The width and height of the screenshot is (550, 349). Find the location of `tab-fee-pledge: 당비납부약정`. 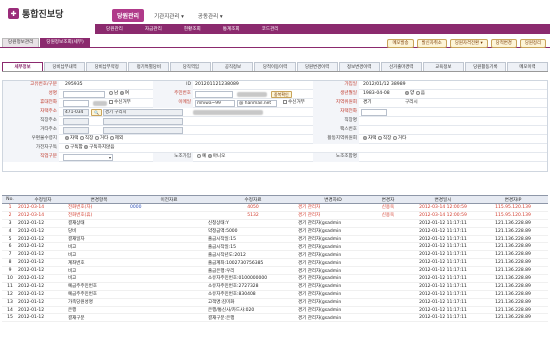

tab-fee-pledge: 당비납부약정 is located at coordinates (107, 66).